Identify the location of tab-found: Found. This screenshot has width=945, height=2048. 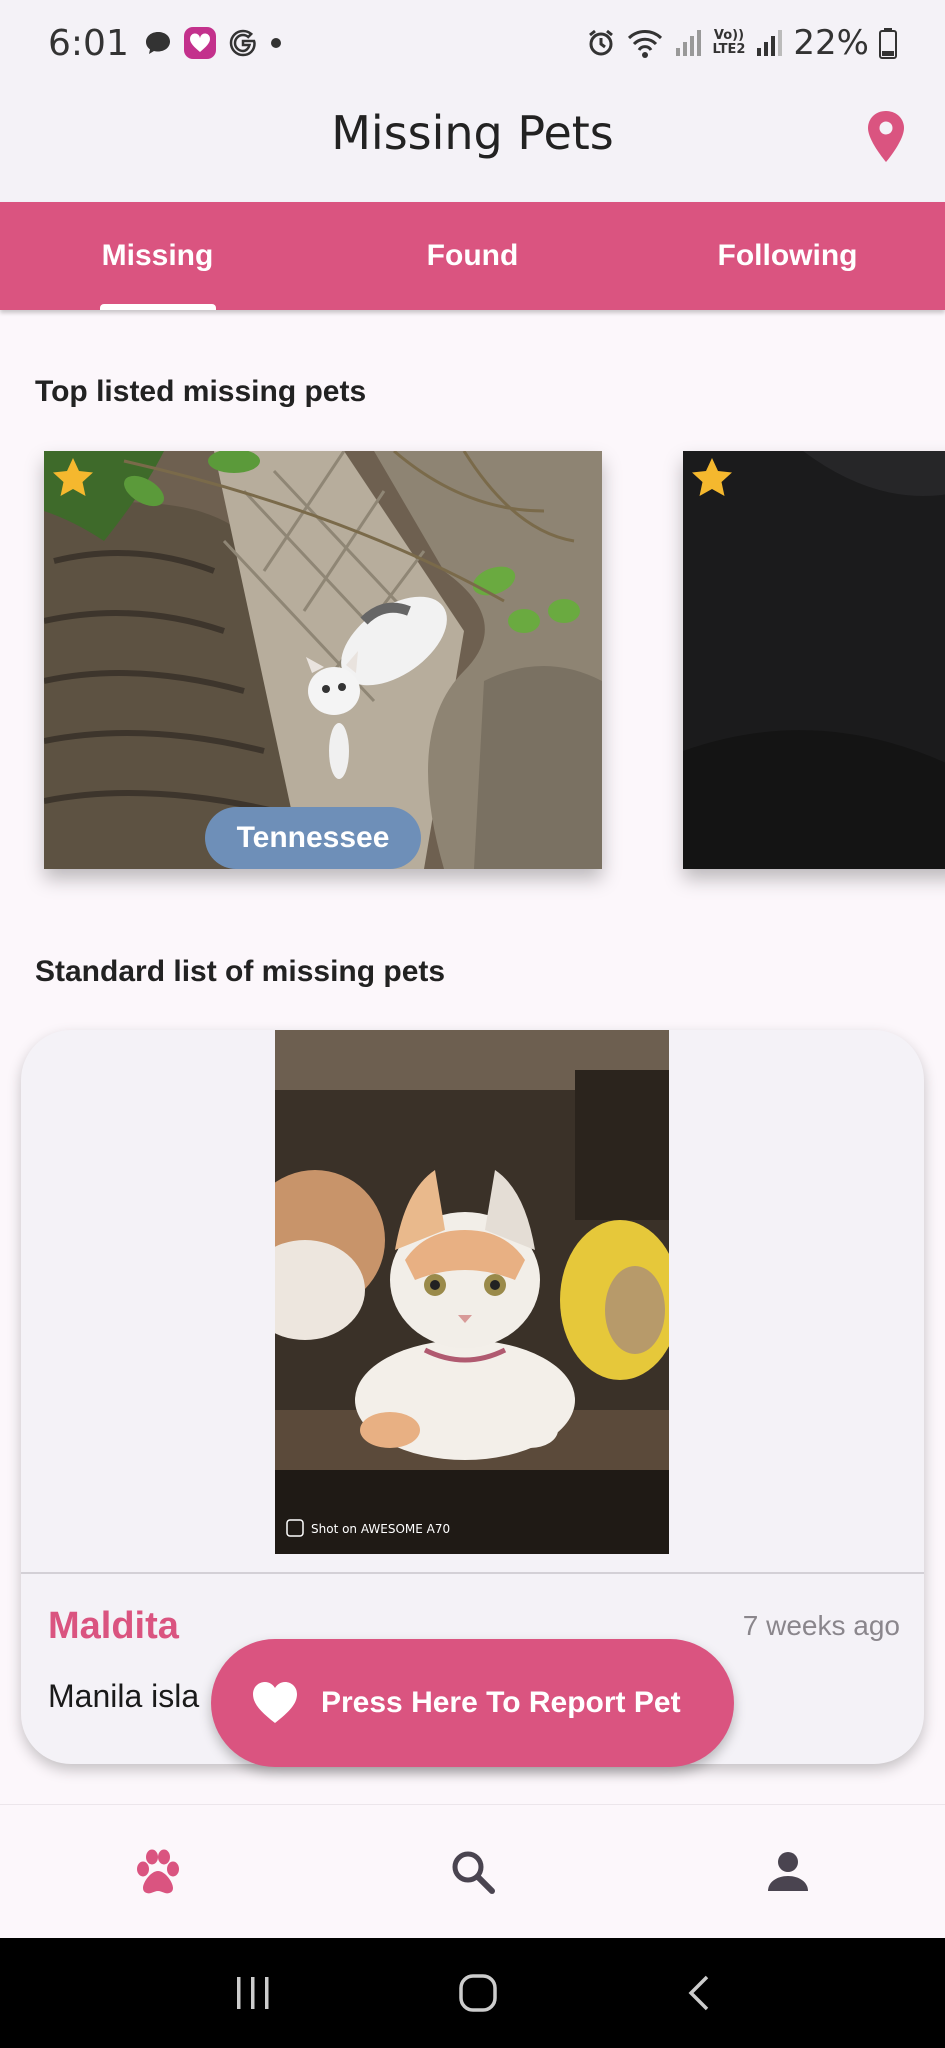
(472, 256).